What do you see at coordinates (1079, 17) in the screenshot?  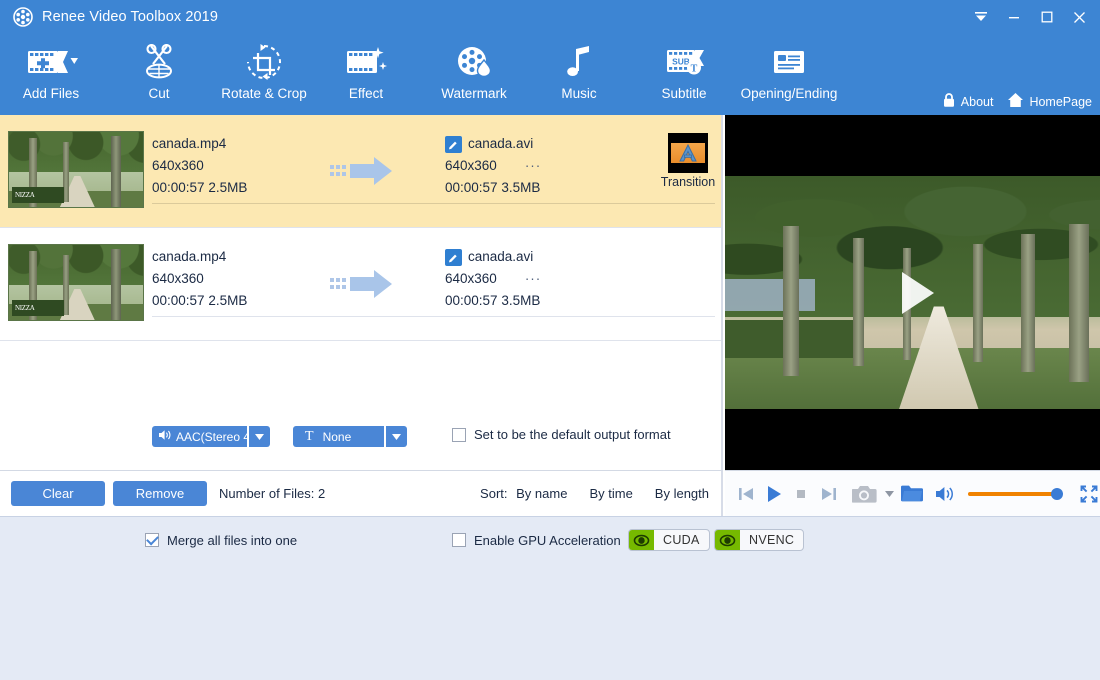 I see `close-button` at bounding box center [1079, 17].